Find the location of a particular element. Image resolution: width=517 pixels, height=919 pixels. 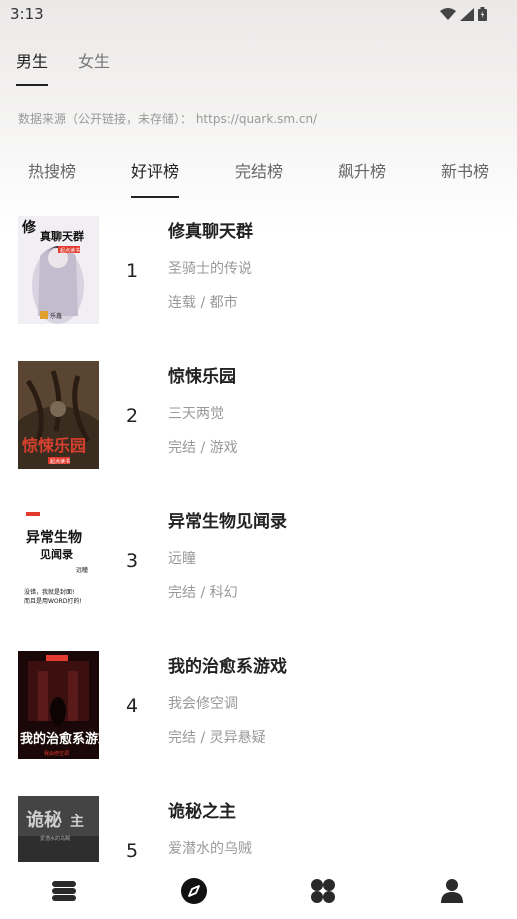

book-author: 三天两觉 is located at coordinates (196, 414).